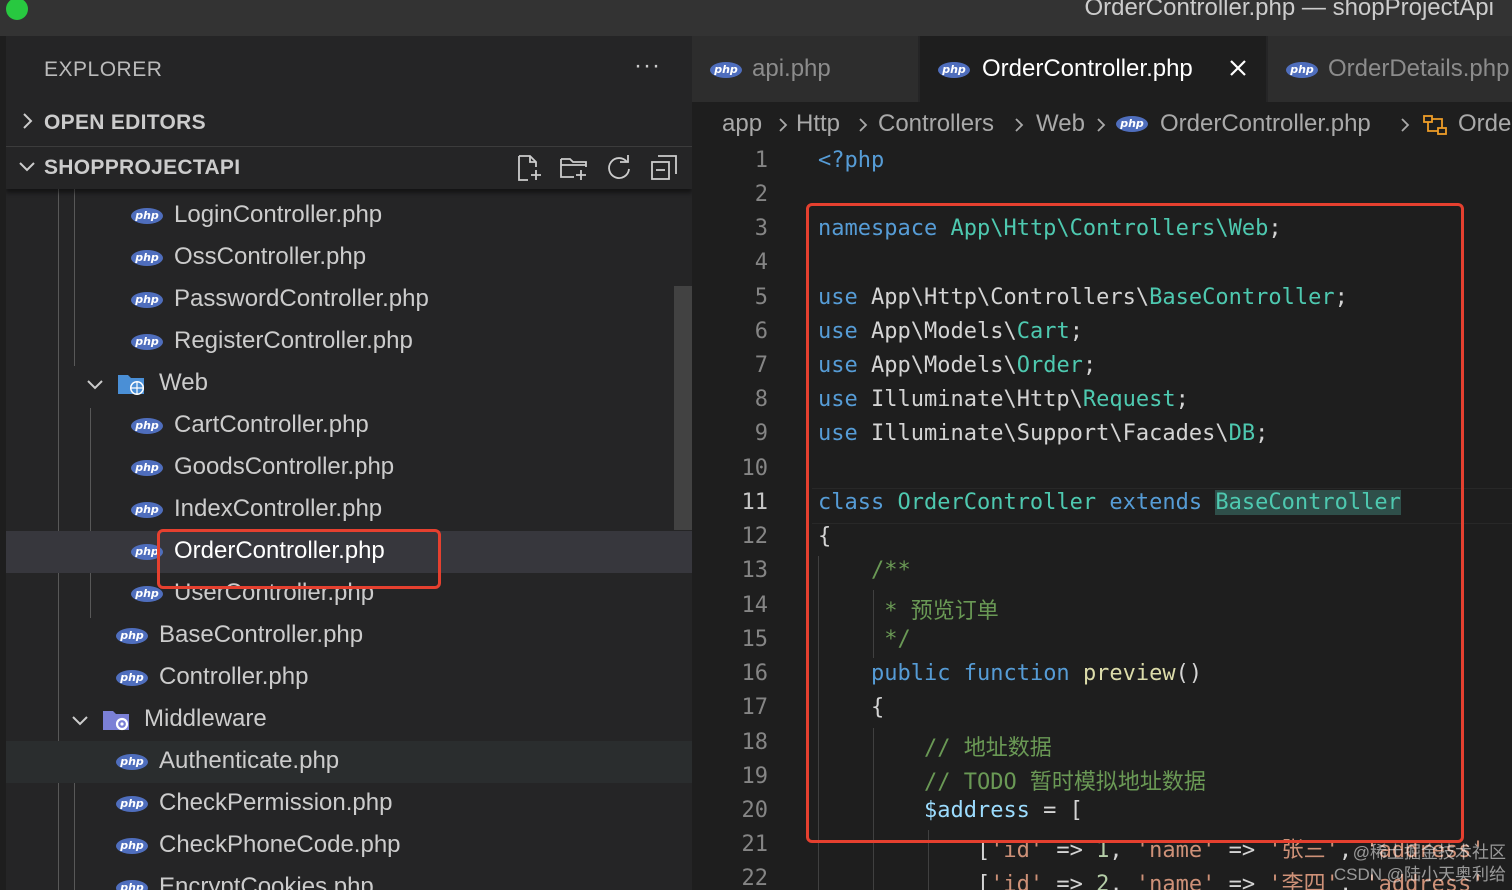 This screenshot has width=1512, height=890. I want to click on collapse-all-icon, so click(664, 168).